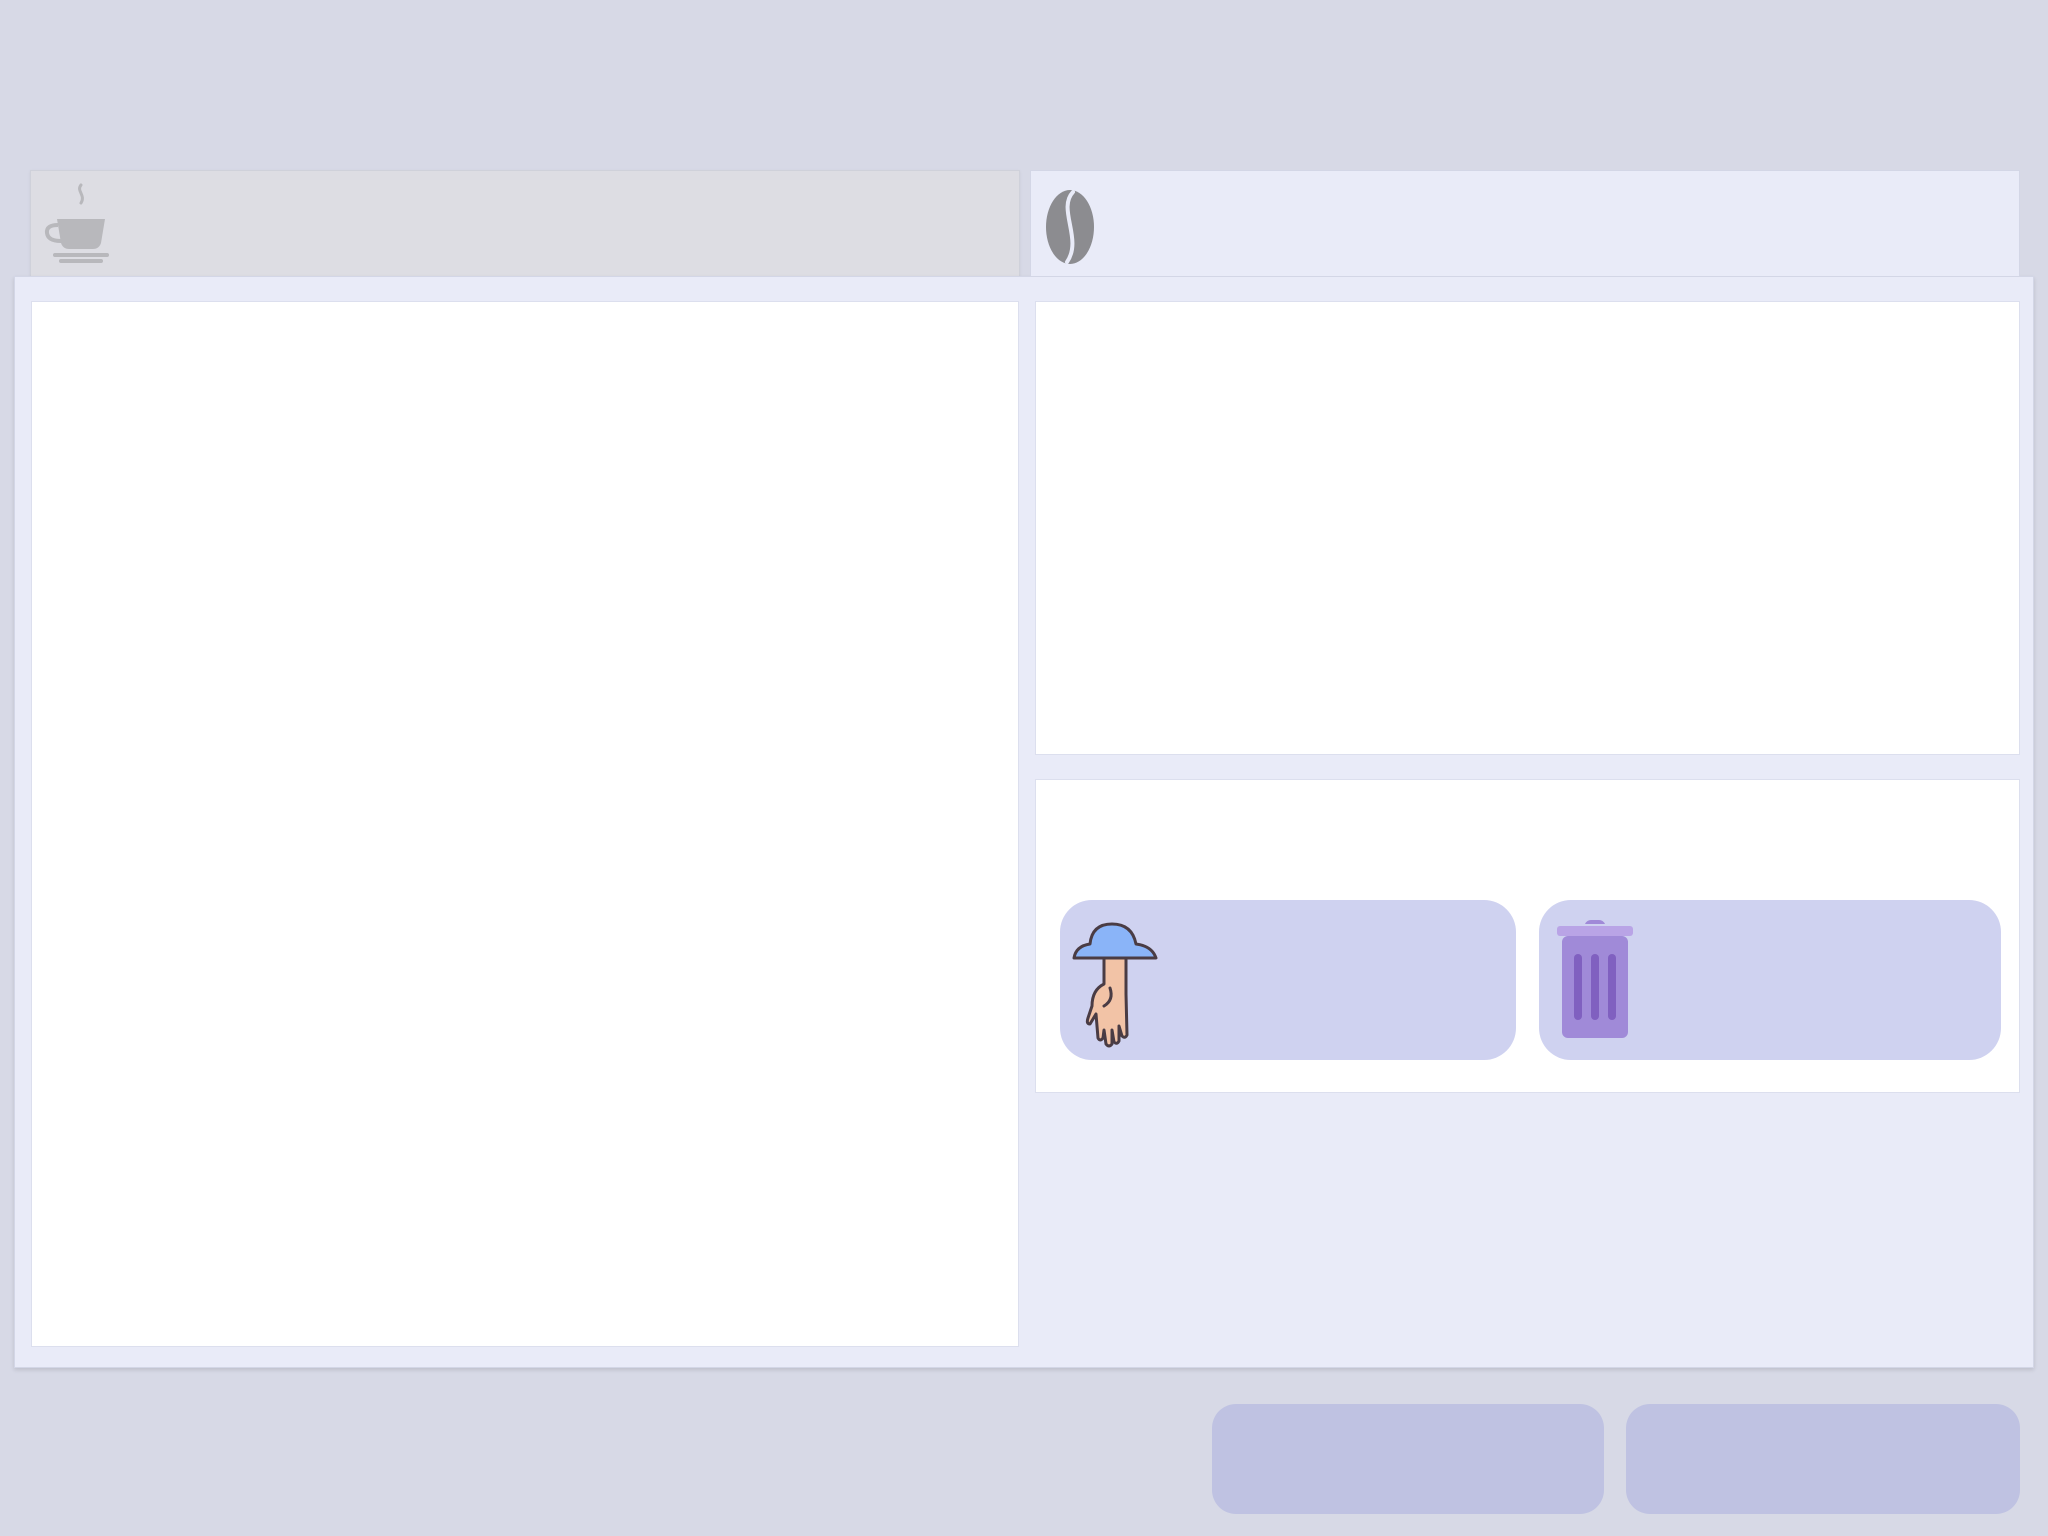 The height and width of the screenshot is (1536, 2048). Describe the element at coordinates (1823, 1459) in the screenshot. I see `footer-right-button` at that location.